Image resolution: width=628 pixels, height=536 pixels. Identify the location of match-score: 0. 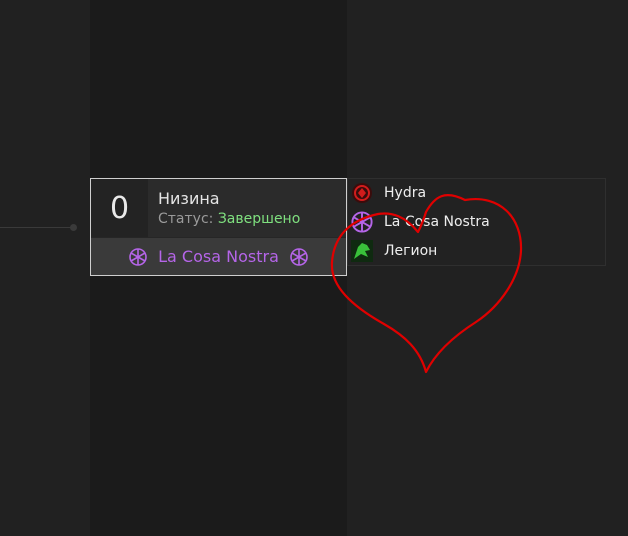
(119, 208).